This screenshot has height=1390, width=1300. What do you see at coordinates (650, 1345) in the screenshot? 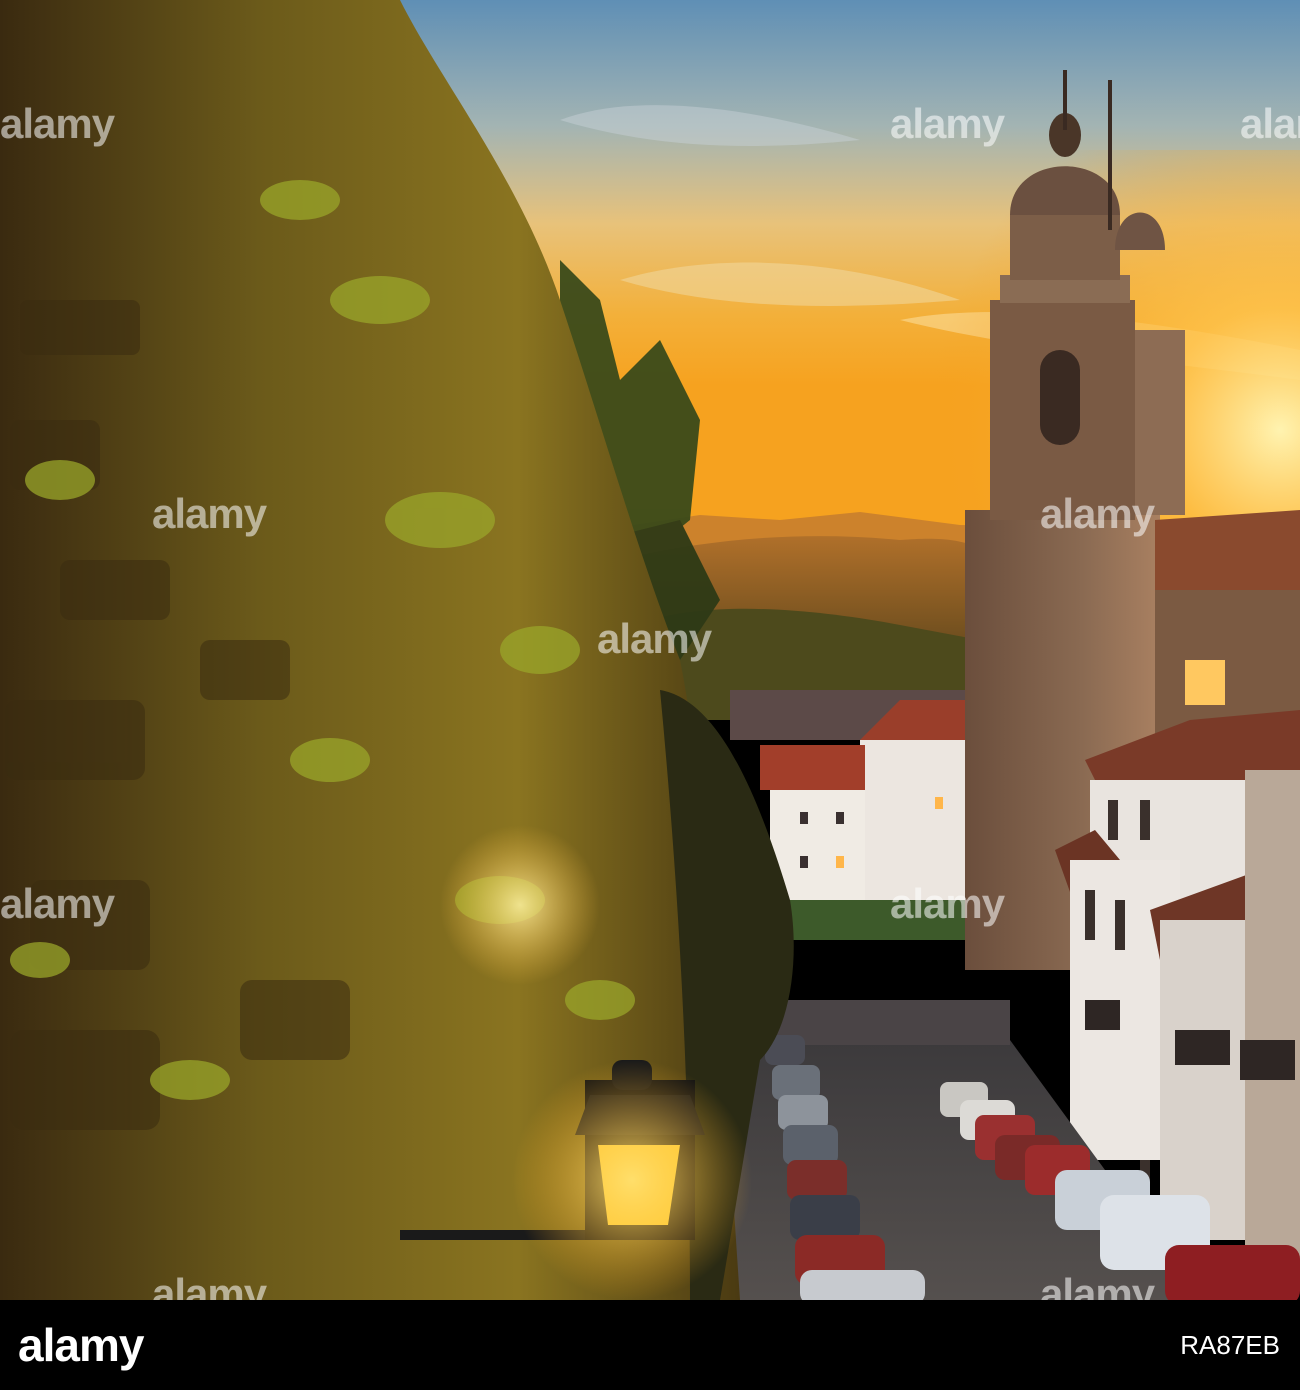
I see `footer-bar: alamy RA87EB` at bounding box center [650, 1345].